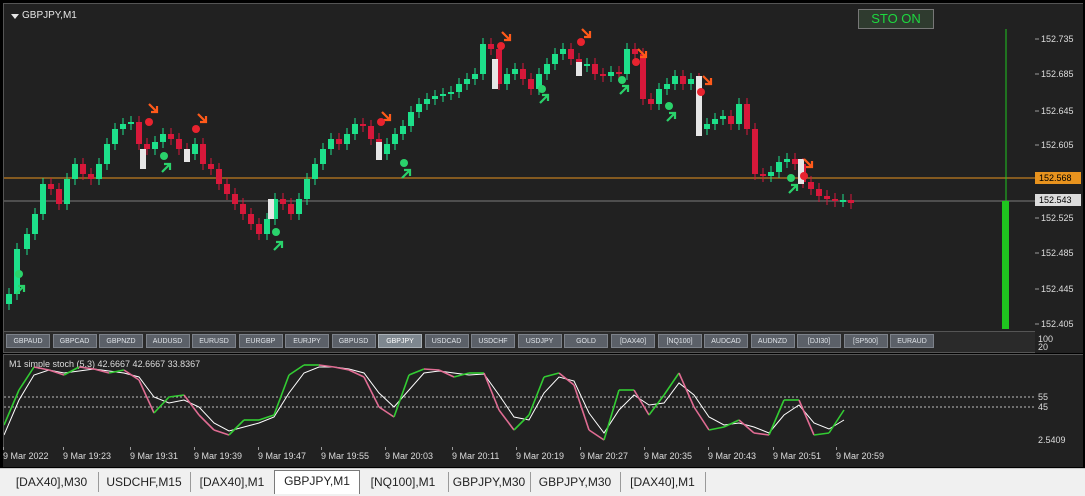  What do you see at coordinates (121, 341) in the screenshot?
I see `symbol-button-gbpnzd: GBPNZD` at bounding box center [121, 341].